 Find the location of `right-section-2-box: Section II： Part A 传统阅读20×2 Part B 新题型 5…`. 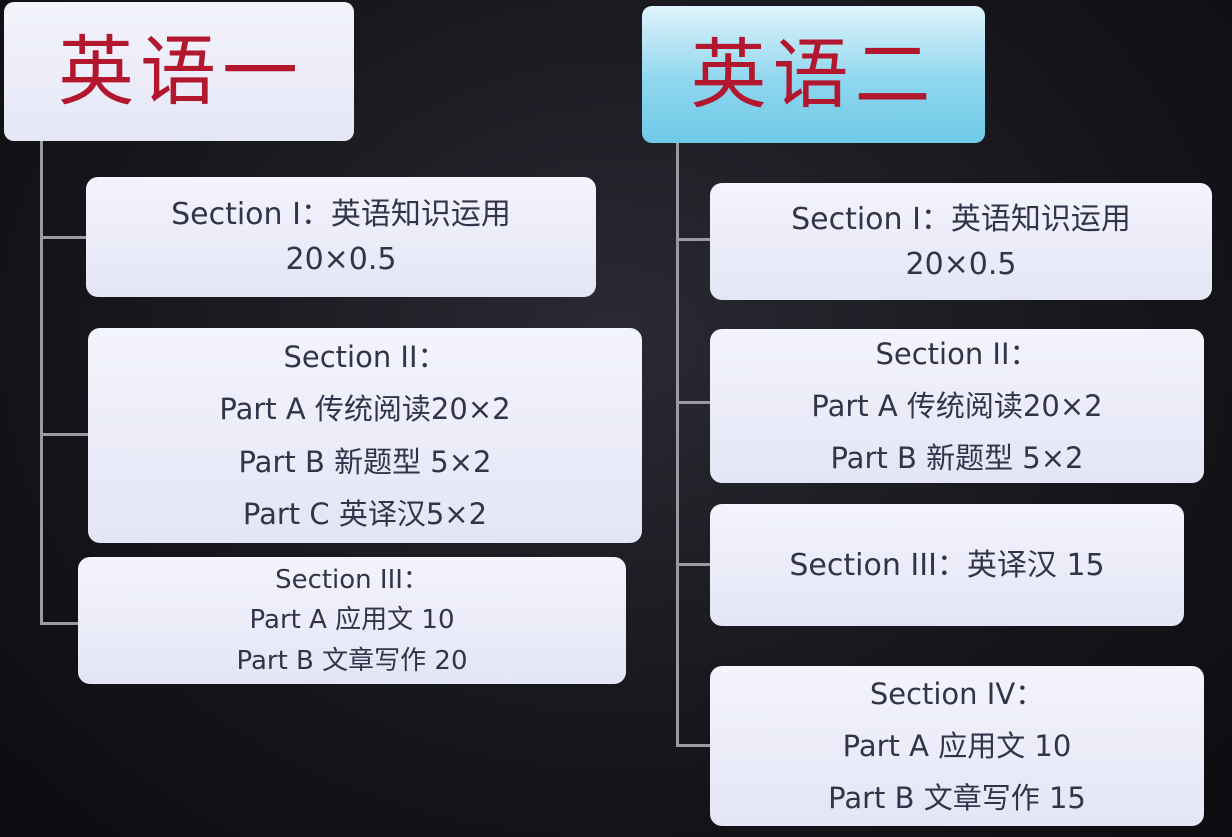

right-section-2-box: Section II： Part A 传统阅读20×2 Part B 新题型 5… is located at coordinates (957, 406).